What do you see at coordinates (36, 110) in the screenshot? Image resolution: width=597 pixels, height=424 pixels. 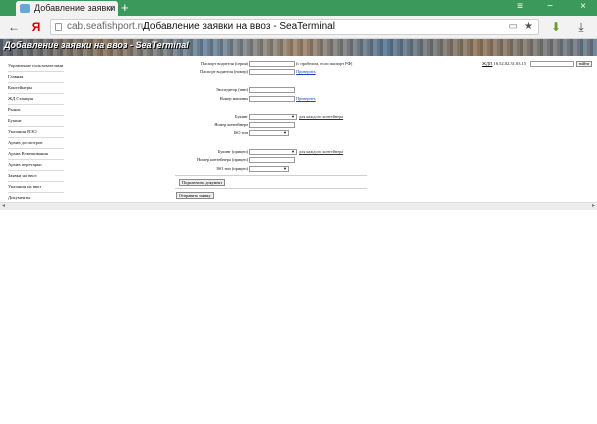 I see `sidebar-item-market: Рынок` at bounding box center [36, 110].